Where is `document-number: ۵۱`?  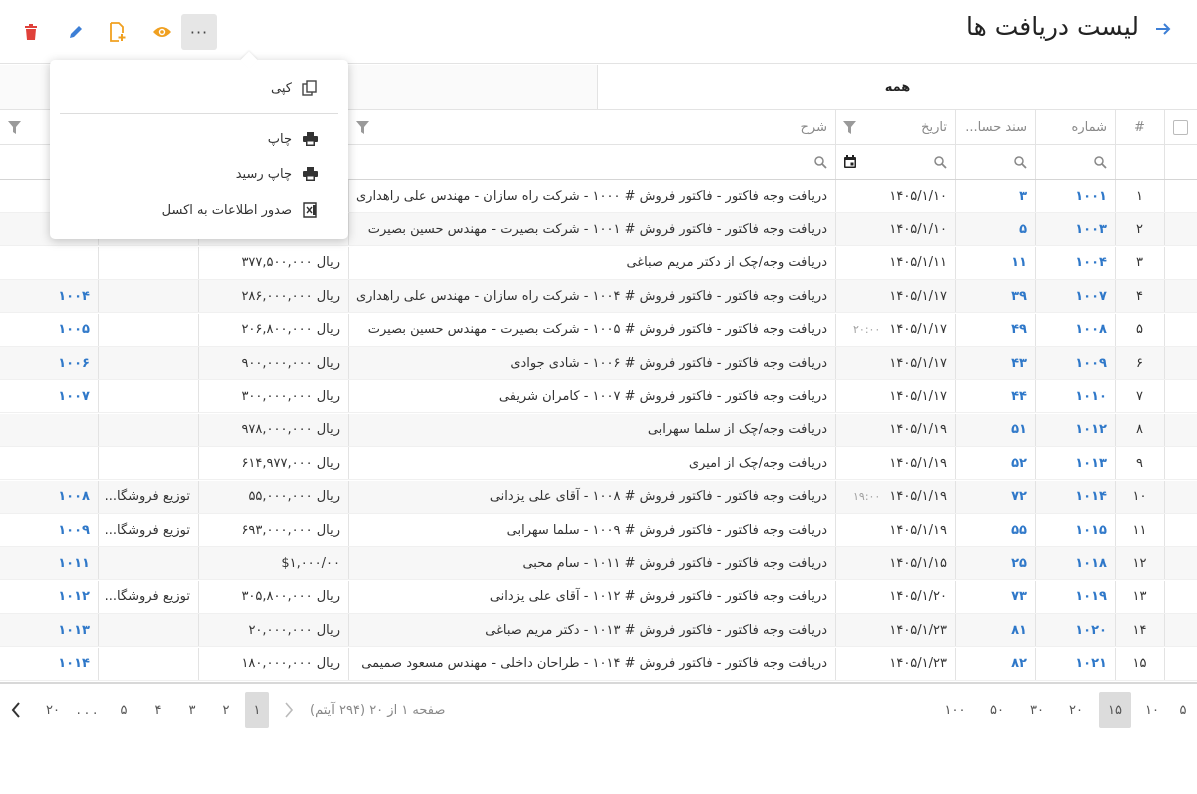 document-number: ۵۱ is located at coordinates (995, 430).